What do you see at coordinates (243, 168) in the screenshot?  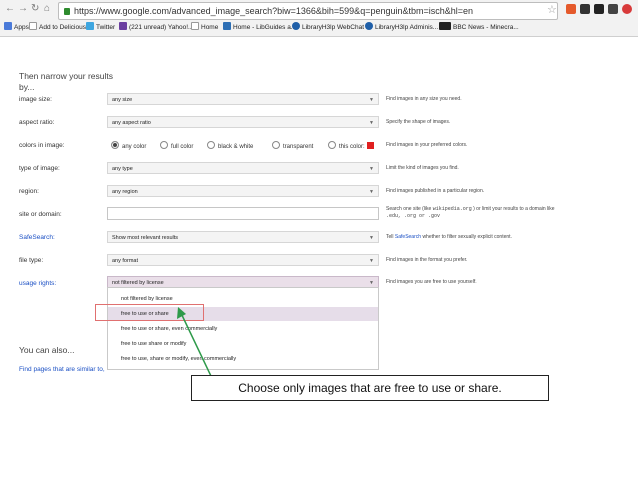 I see `type-select: any type ▼` at bounding box center [243, 168].